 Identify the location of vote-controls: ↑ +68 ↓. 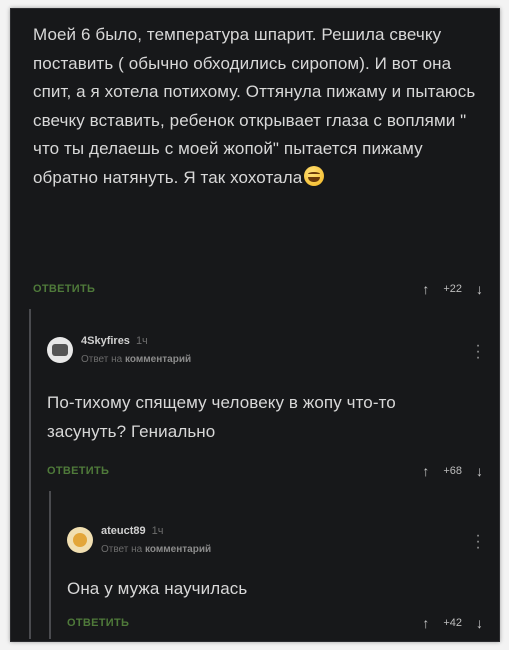
(452, 471).